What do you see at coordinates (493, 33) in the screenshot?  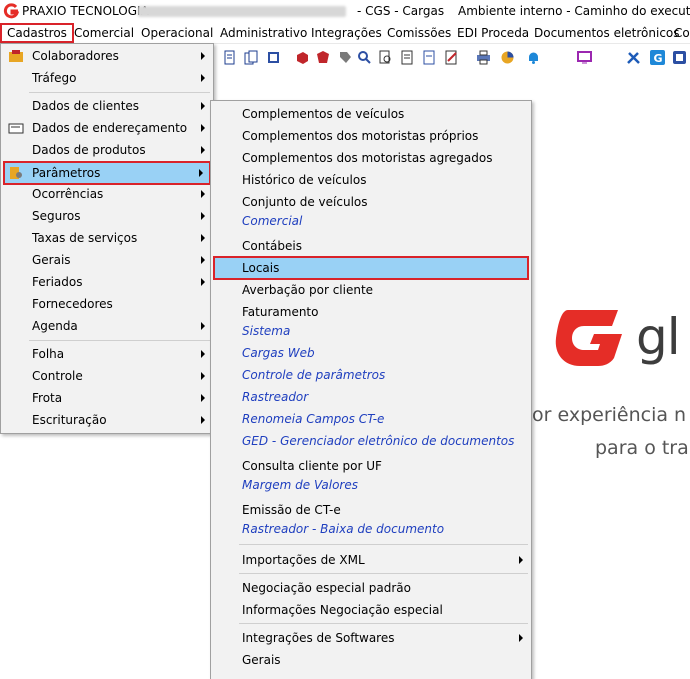 I see `menu-edi-proceda: EDI Proceda` at bounding box center [493, 33].